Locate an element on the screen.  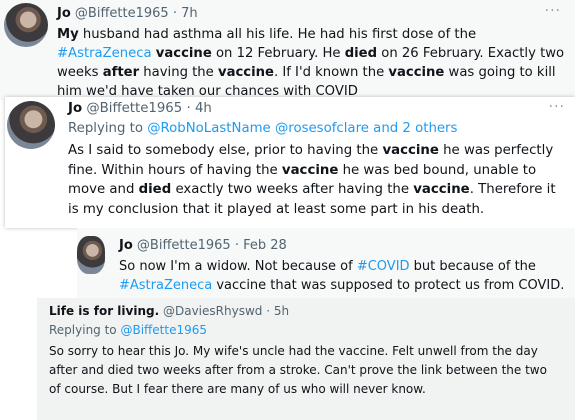
timestamp: Feb 28 is located at coordinates (265, 245).